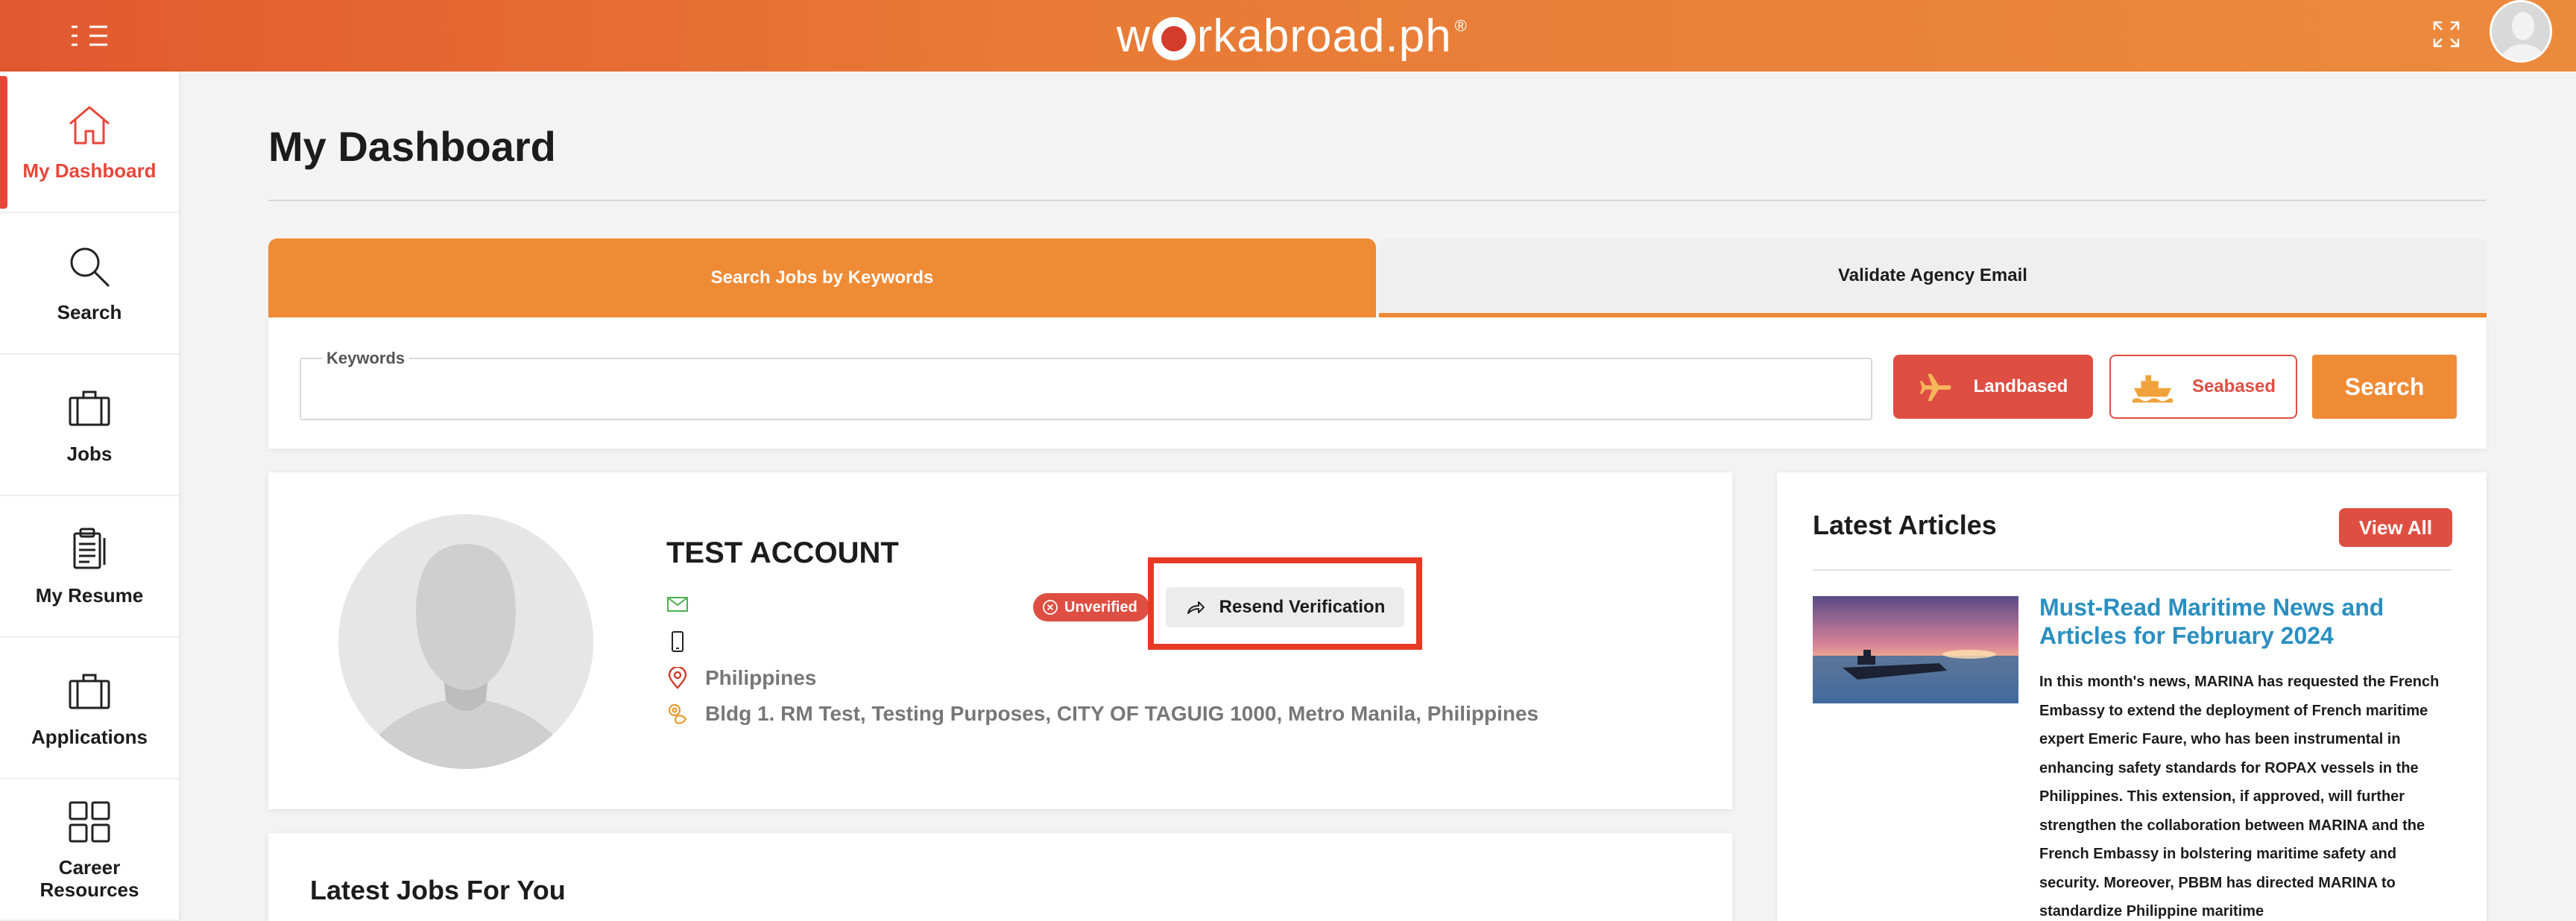  I want to click on profile-name: TEST ACCOUNT, so click(782, 553).